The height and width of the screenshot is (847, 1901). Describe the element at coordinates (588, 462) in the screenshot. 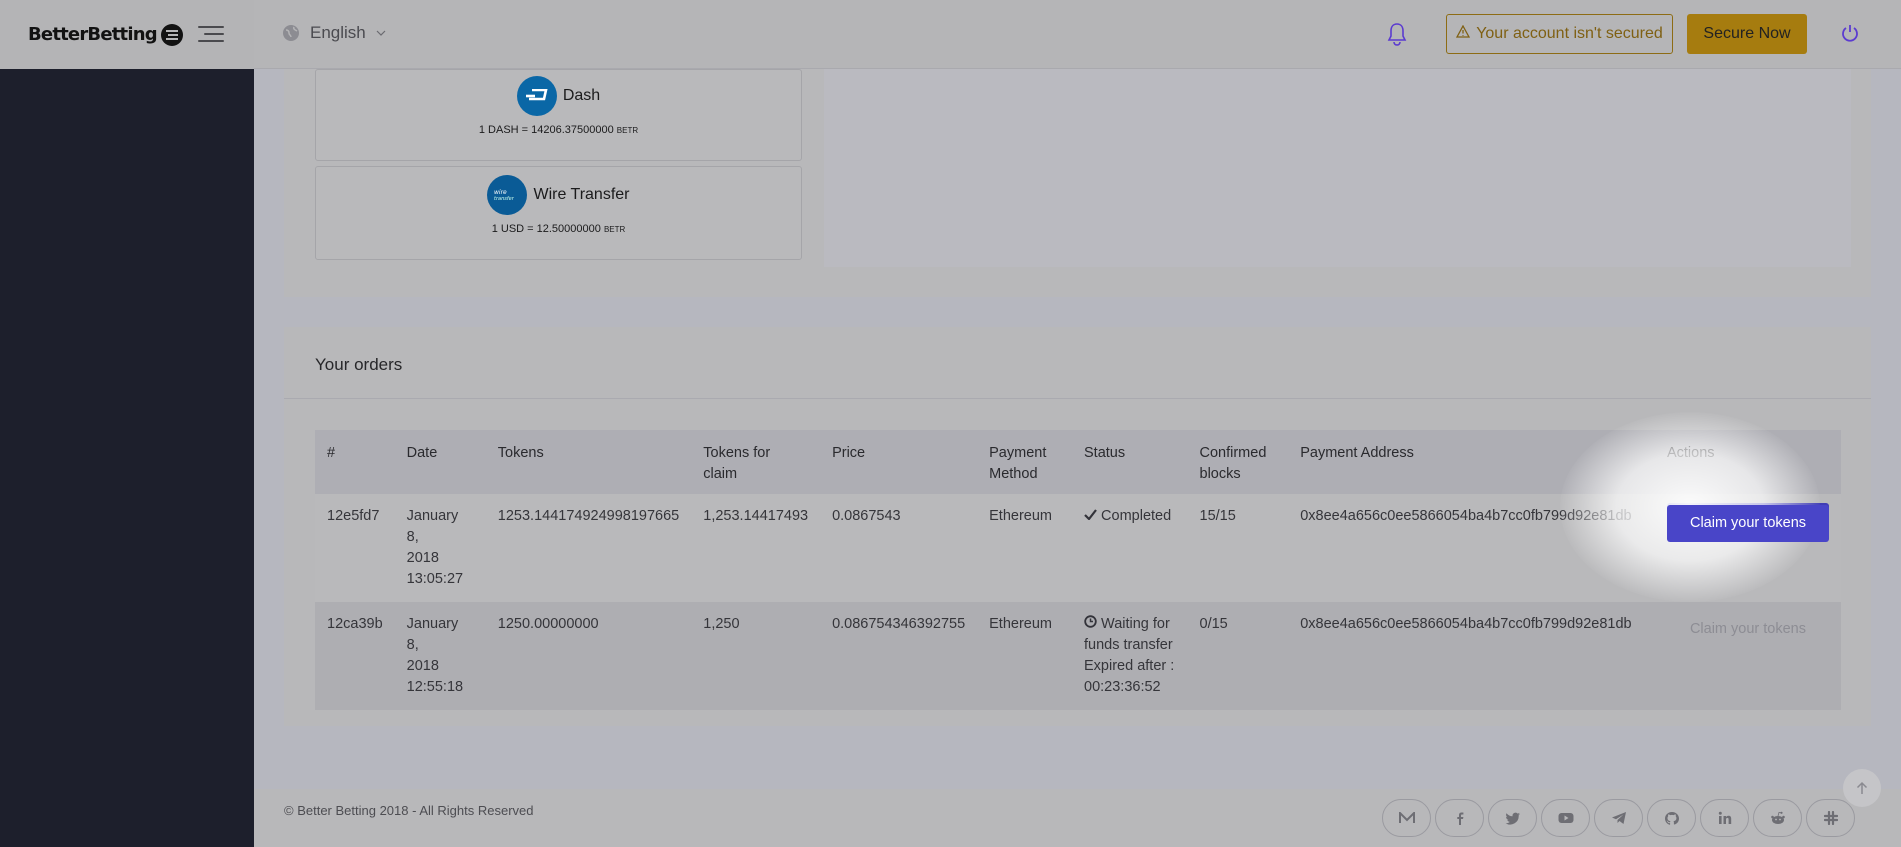

I see `col-header-tokens: Tokens` at that location.